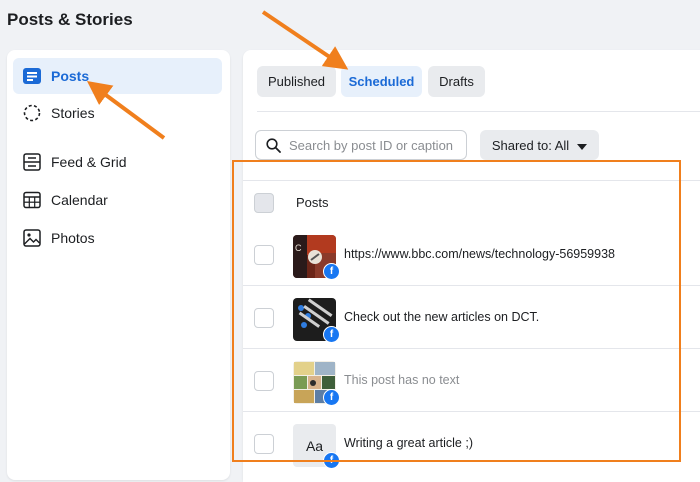  I want to click on sidebar-item-feed-grid: Feed & Grid, so click(117, 162).